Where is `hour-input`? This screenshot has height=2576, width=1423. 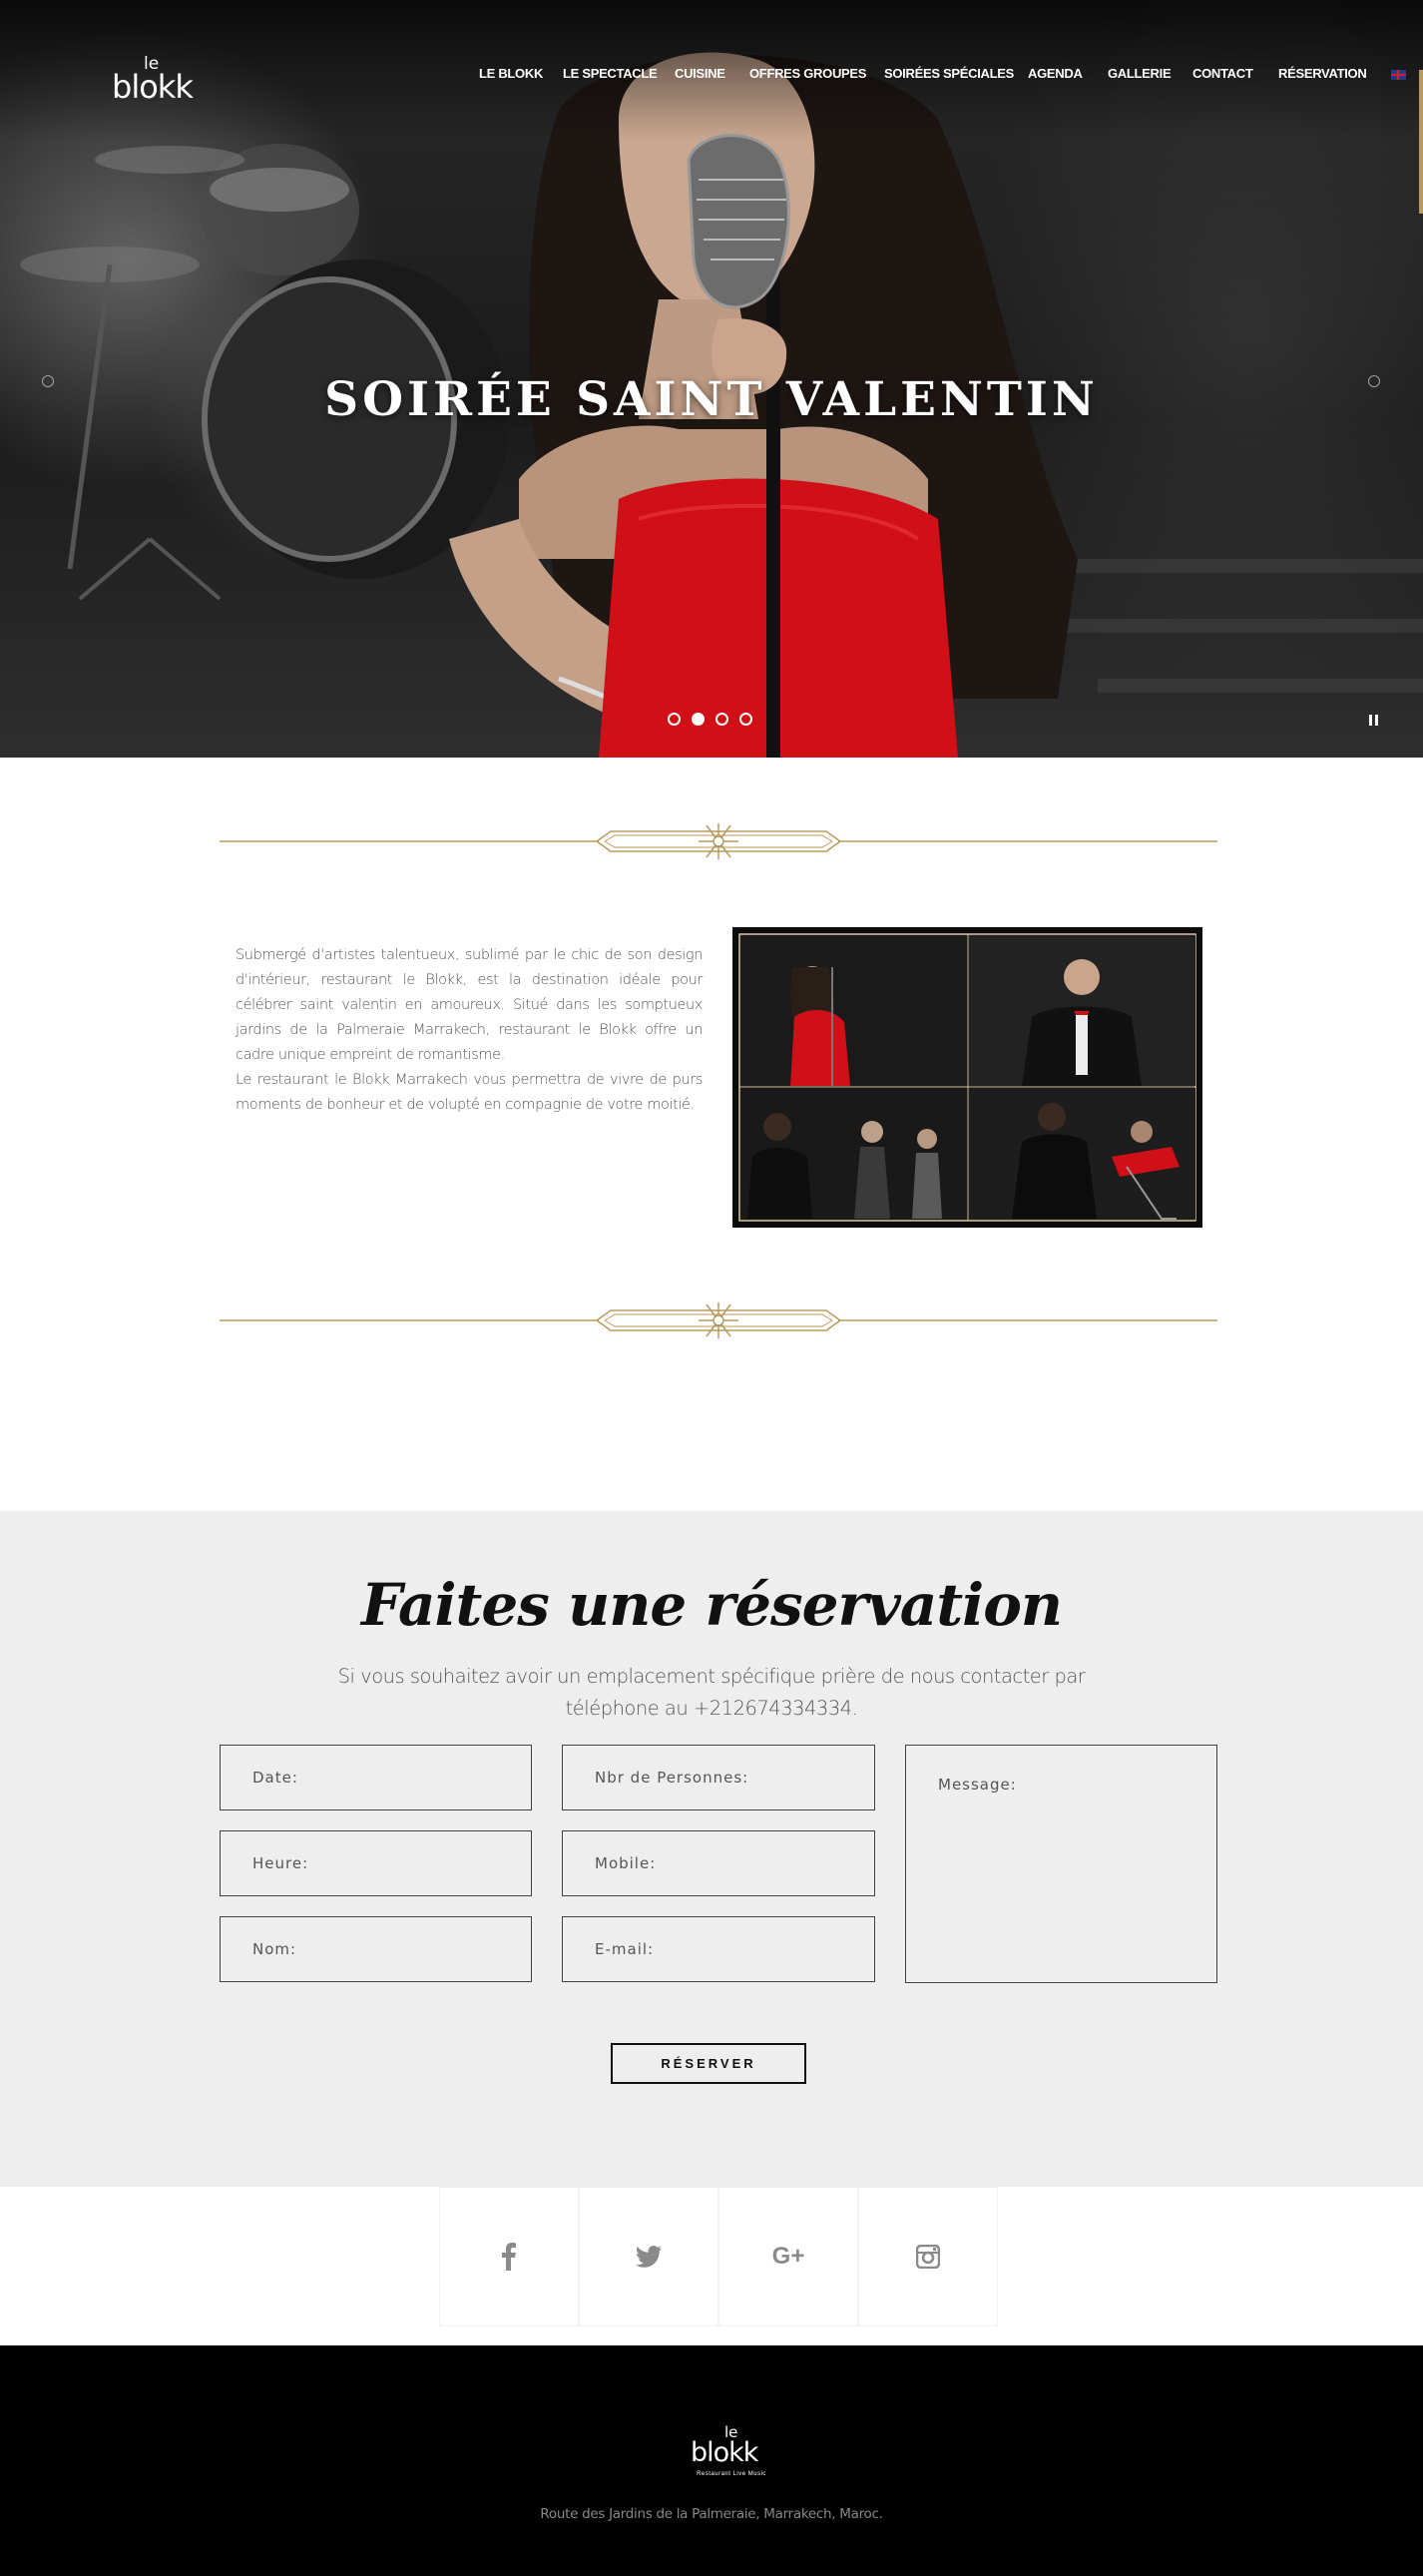 hour-input is located at coordinates (376, 1863).